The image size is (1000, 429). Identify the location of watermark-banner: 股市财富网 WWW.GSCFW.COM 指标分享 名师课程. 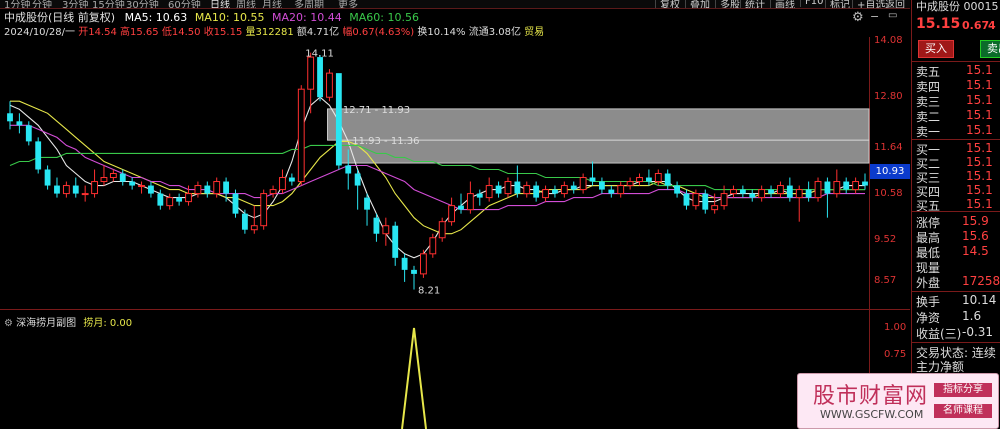
(898, 401).